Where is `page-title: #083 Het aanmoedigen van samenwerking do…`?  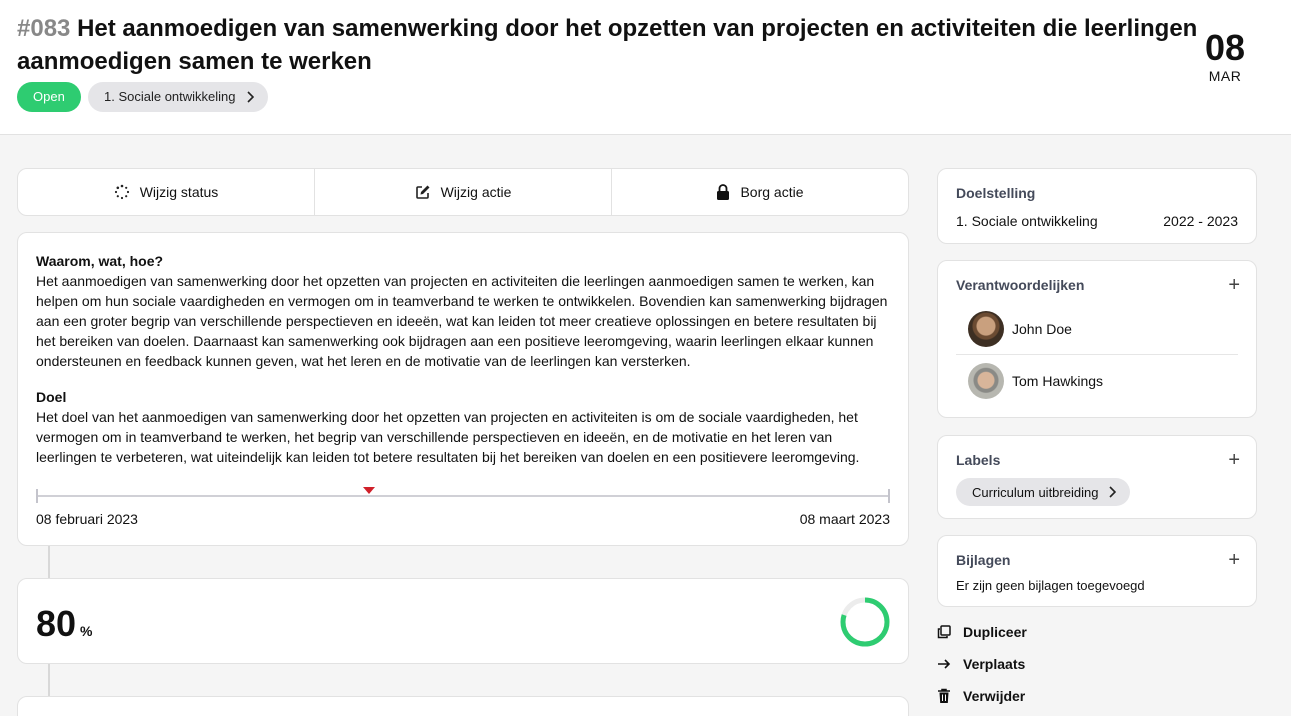 page-title: #083 Het aanmoedigen van samenwerking do… is located at coordinates (612, 45).